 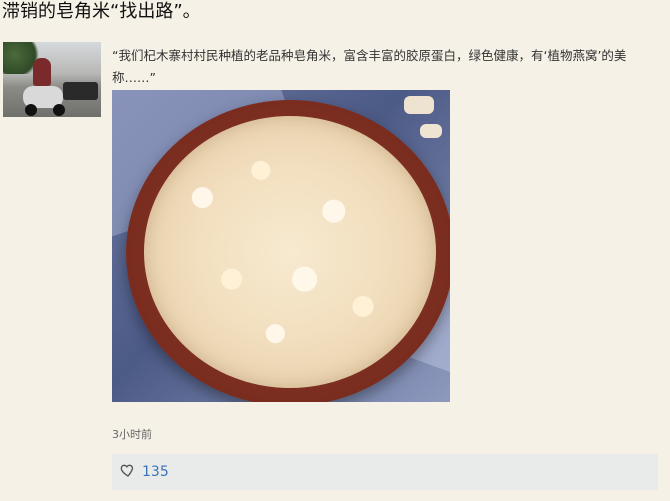 What do you see at coordinates (42, 72) in the screenshot?
I see `thumbnail-rider` at bounding box center [42, 72].